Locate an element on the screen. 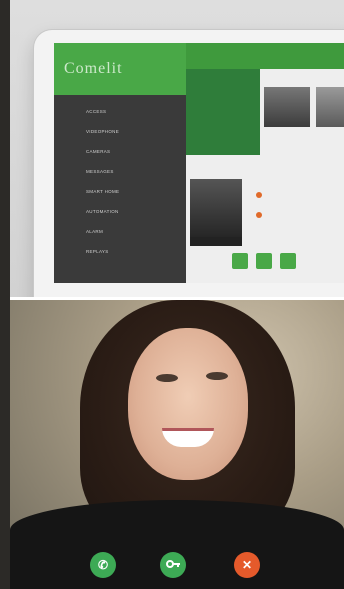 This screenshot has height=589, width=344. phone-icon: ✆ is located at coordinates (103, 565).